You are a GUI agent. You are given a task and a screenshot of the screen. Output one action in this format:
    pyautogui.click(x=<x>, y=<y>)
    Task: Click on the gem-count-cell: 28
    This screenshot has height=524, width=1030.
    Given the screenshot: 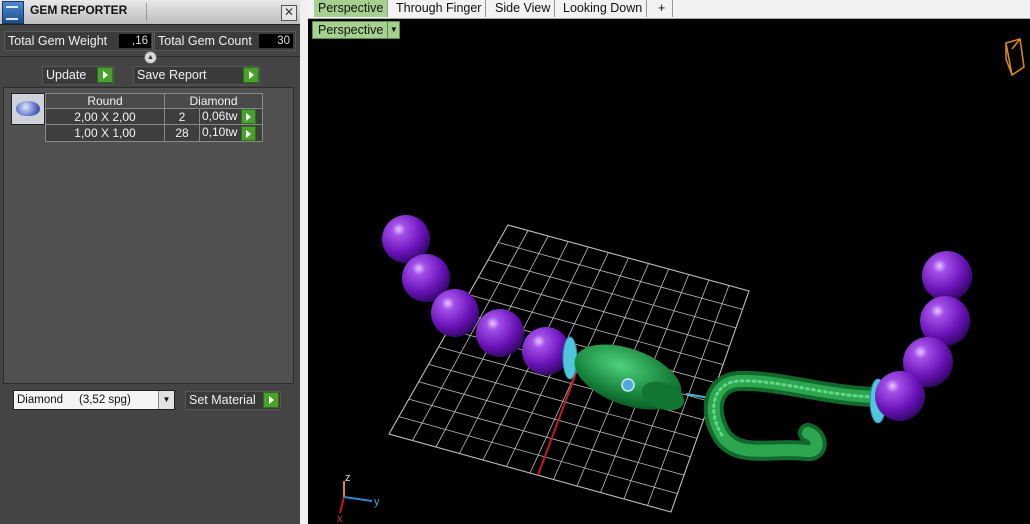 What is the action you would take?
    pyautogui.click(x=182, y=133)
    